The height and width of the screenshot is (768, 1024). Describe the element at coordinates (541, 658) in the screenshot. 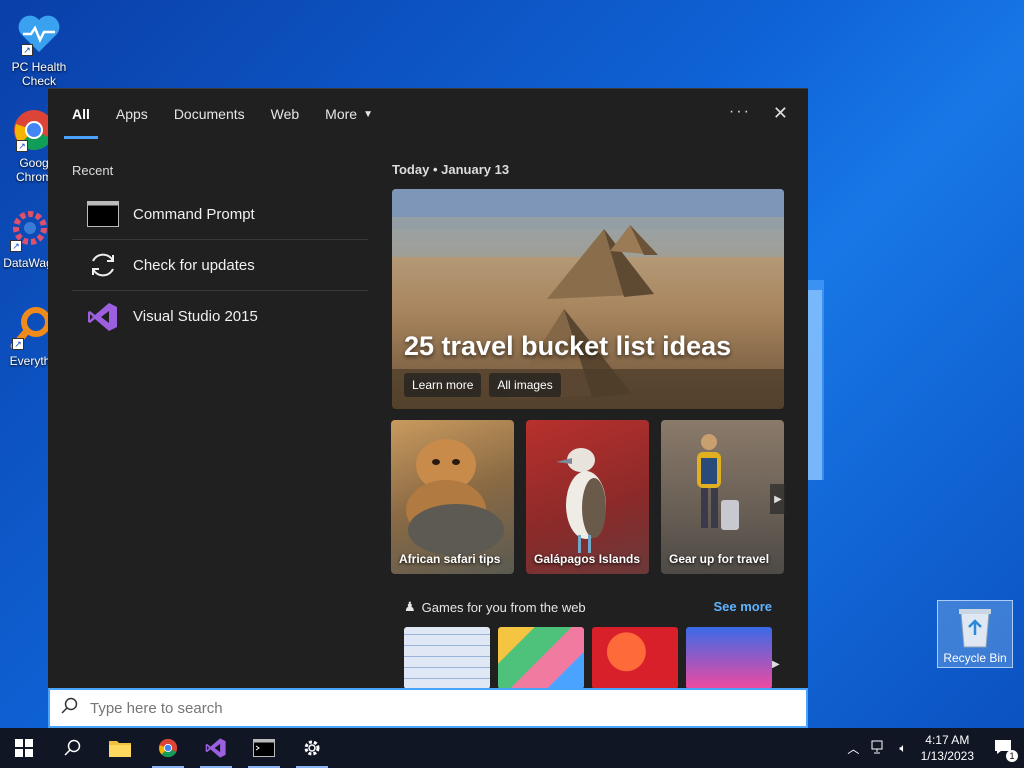

I see `game-blocks` at that location.